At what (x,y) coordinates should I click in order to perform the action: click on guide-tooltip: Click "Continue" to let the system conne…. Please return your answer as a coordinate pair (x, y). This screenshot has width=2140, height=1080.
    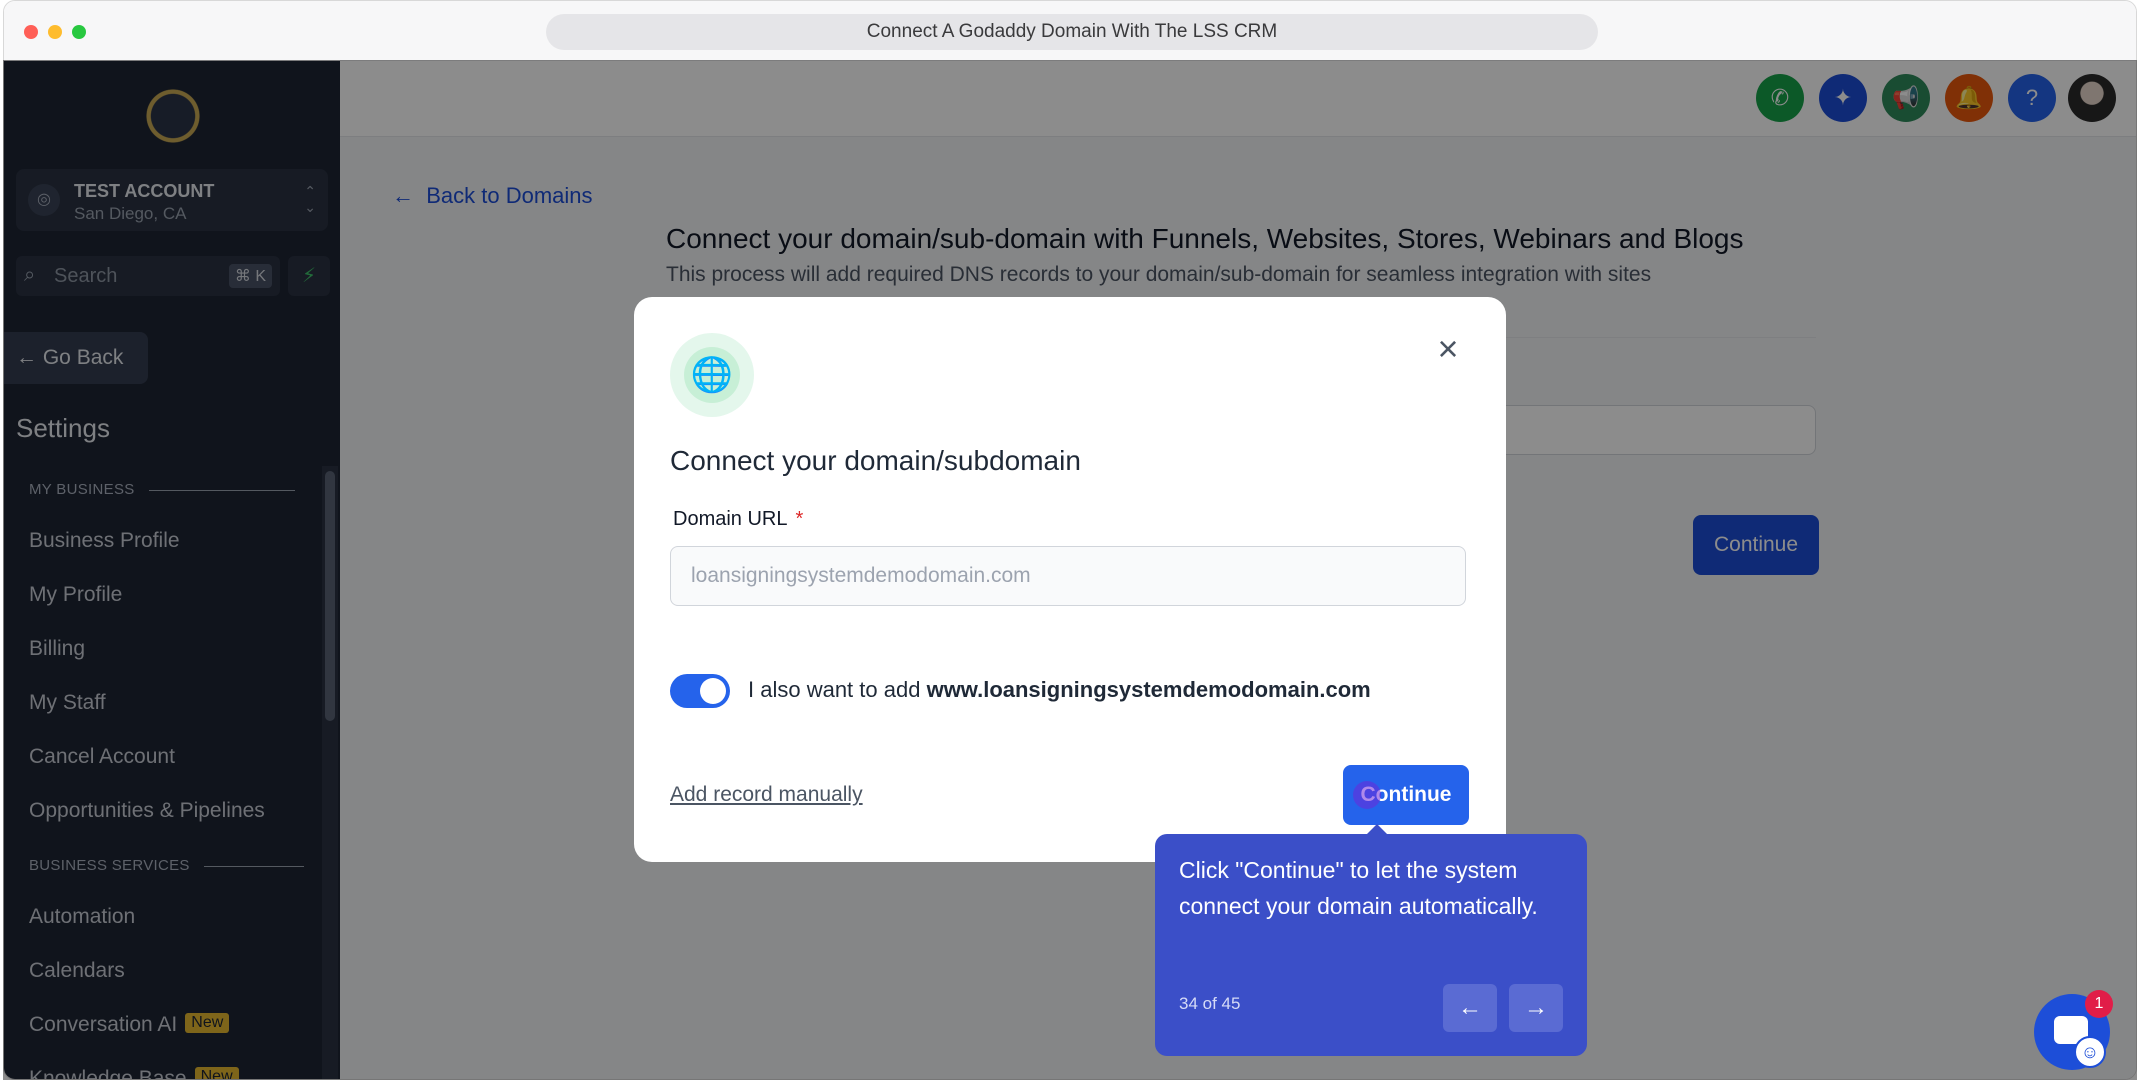
    Looking at the image, I should click on (1371, 945).